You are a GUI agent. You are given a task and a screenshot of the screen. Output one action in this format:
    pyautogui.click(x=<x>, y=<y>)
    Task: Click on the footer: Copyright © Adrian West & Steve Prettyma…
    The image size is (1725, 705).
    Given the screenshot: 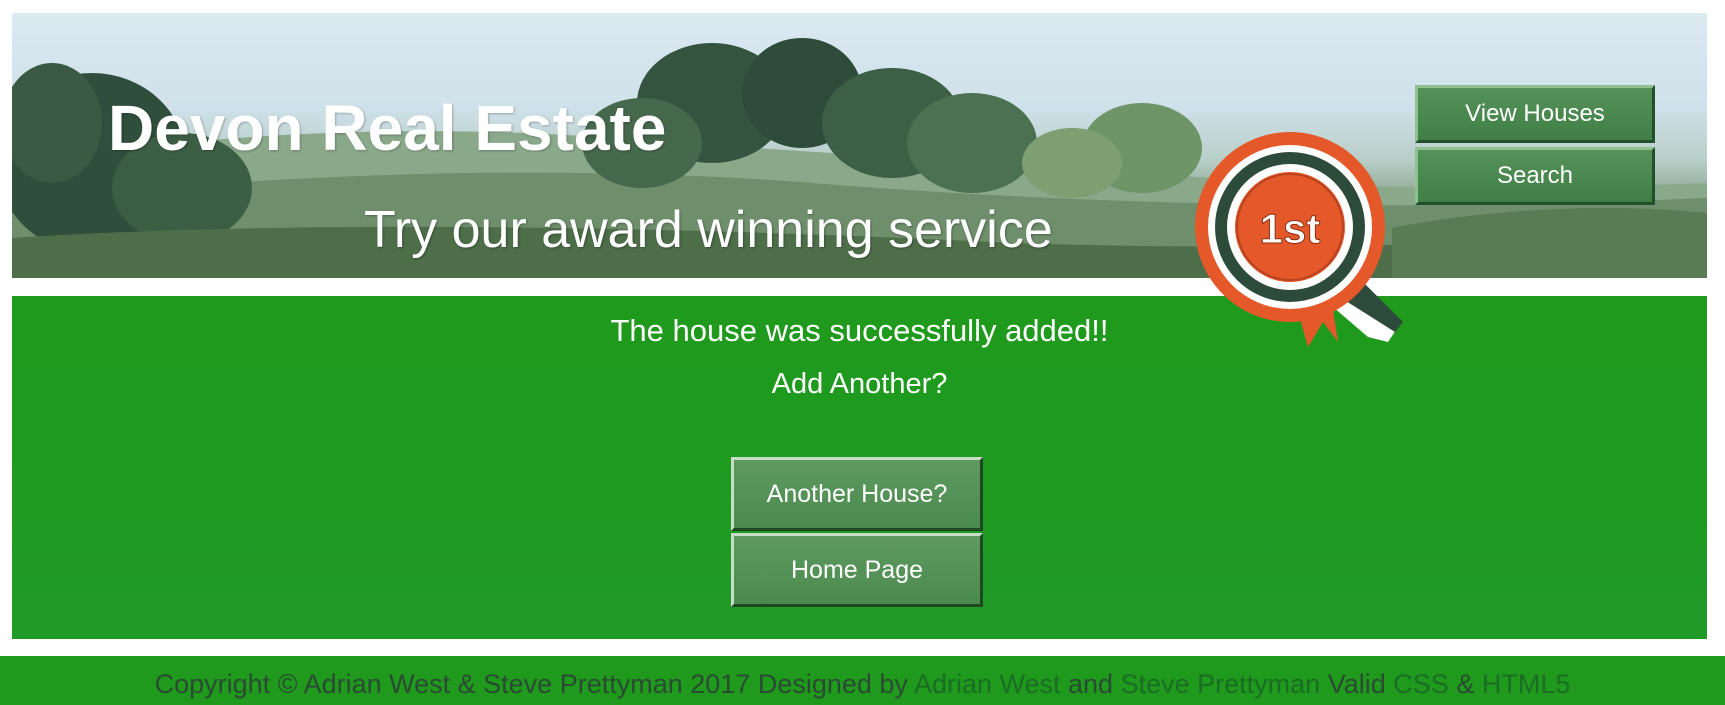 What is the action you would take?
    pyautogui.click(x=862, y=680)
    